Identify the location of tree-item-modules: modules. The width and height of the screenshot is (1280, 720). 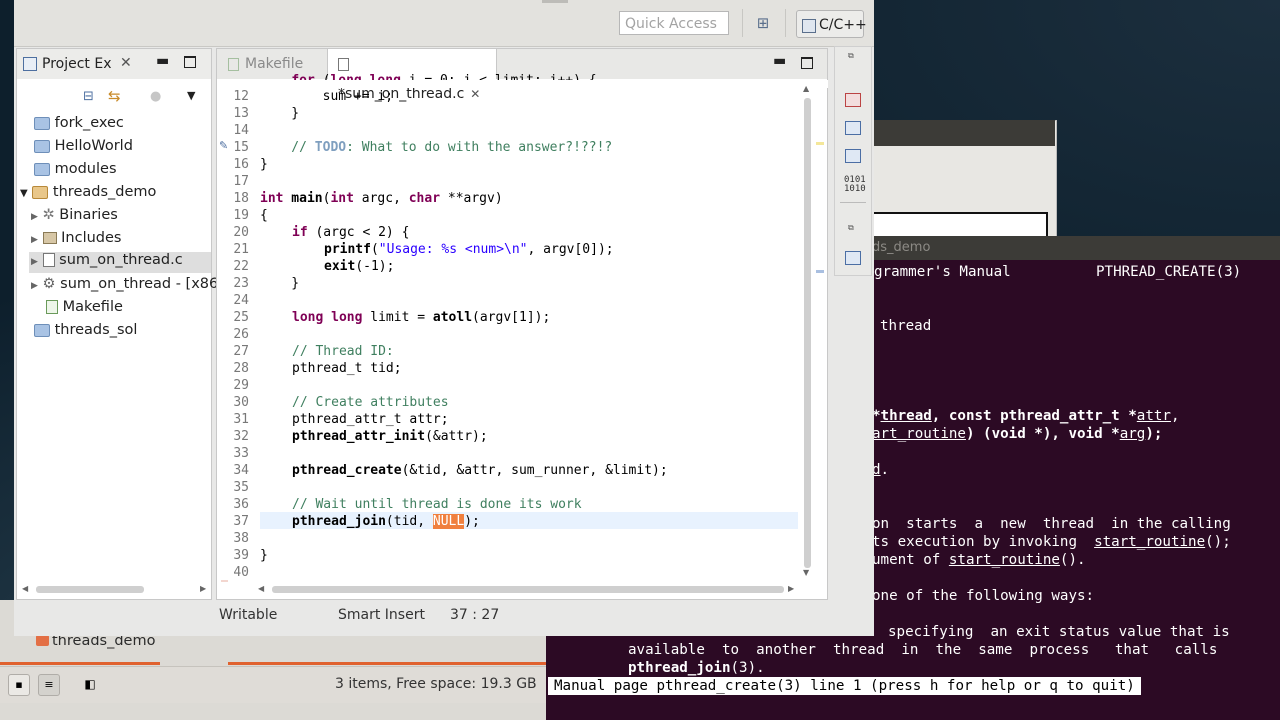
(75, 169).